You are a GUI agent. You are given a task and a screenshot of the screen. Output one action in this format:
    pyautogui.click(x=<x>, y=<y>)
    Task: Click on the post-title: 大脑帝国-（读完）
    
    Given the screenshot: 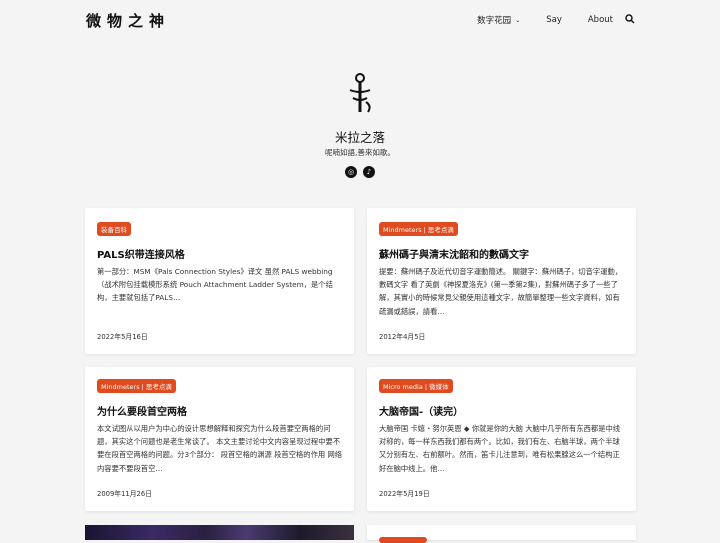 What is the action you would take?
    pyautogui.click(x=421, y=410)
    